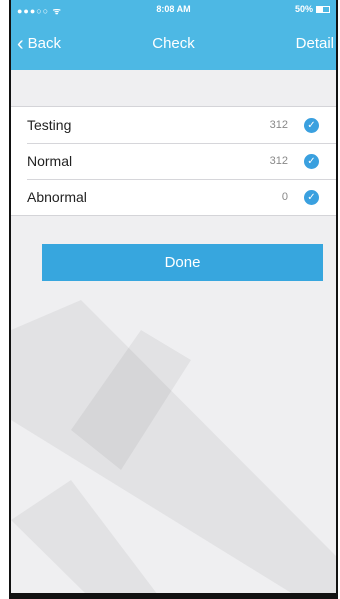 This screenshot has width=340, height=599. What do you see at coordinates (182, 262) in the screenshot?
I see `done-button: Done` at bounding box center [182, 262].